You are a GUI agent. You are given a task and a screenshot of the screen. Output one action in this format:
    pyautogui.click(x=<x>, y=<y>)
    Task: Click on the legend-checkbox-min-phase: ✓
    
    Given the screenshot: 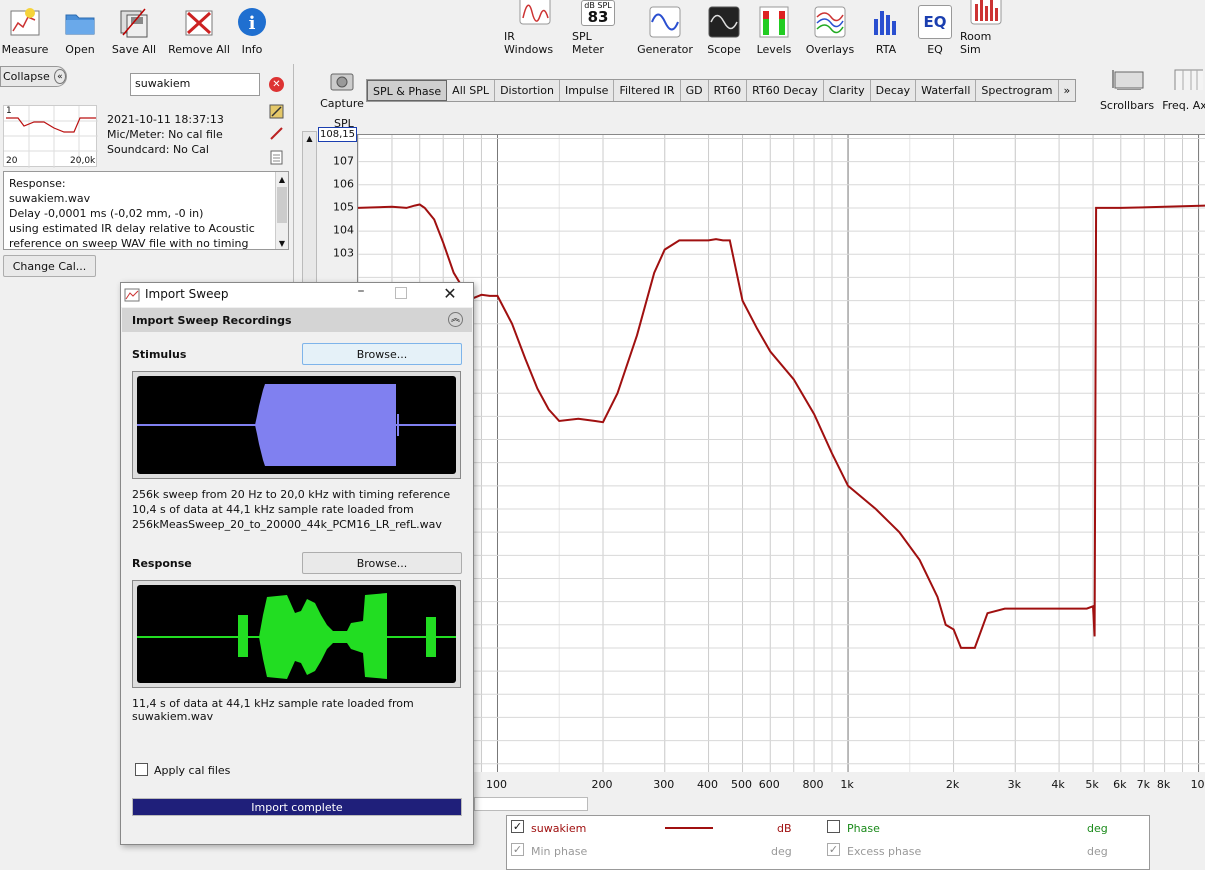 What is the action you would take?
    pyautogui.click(x=517, y=849)
    